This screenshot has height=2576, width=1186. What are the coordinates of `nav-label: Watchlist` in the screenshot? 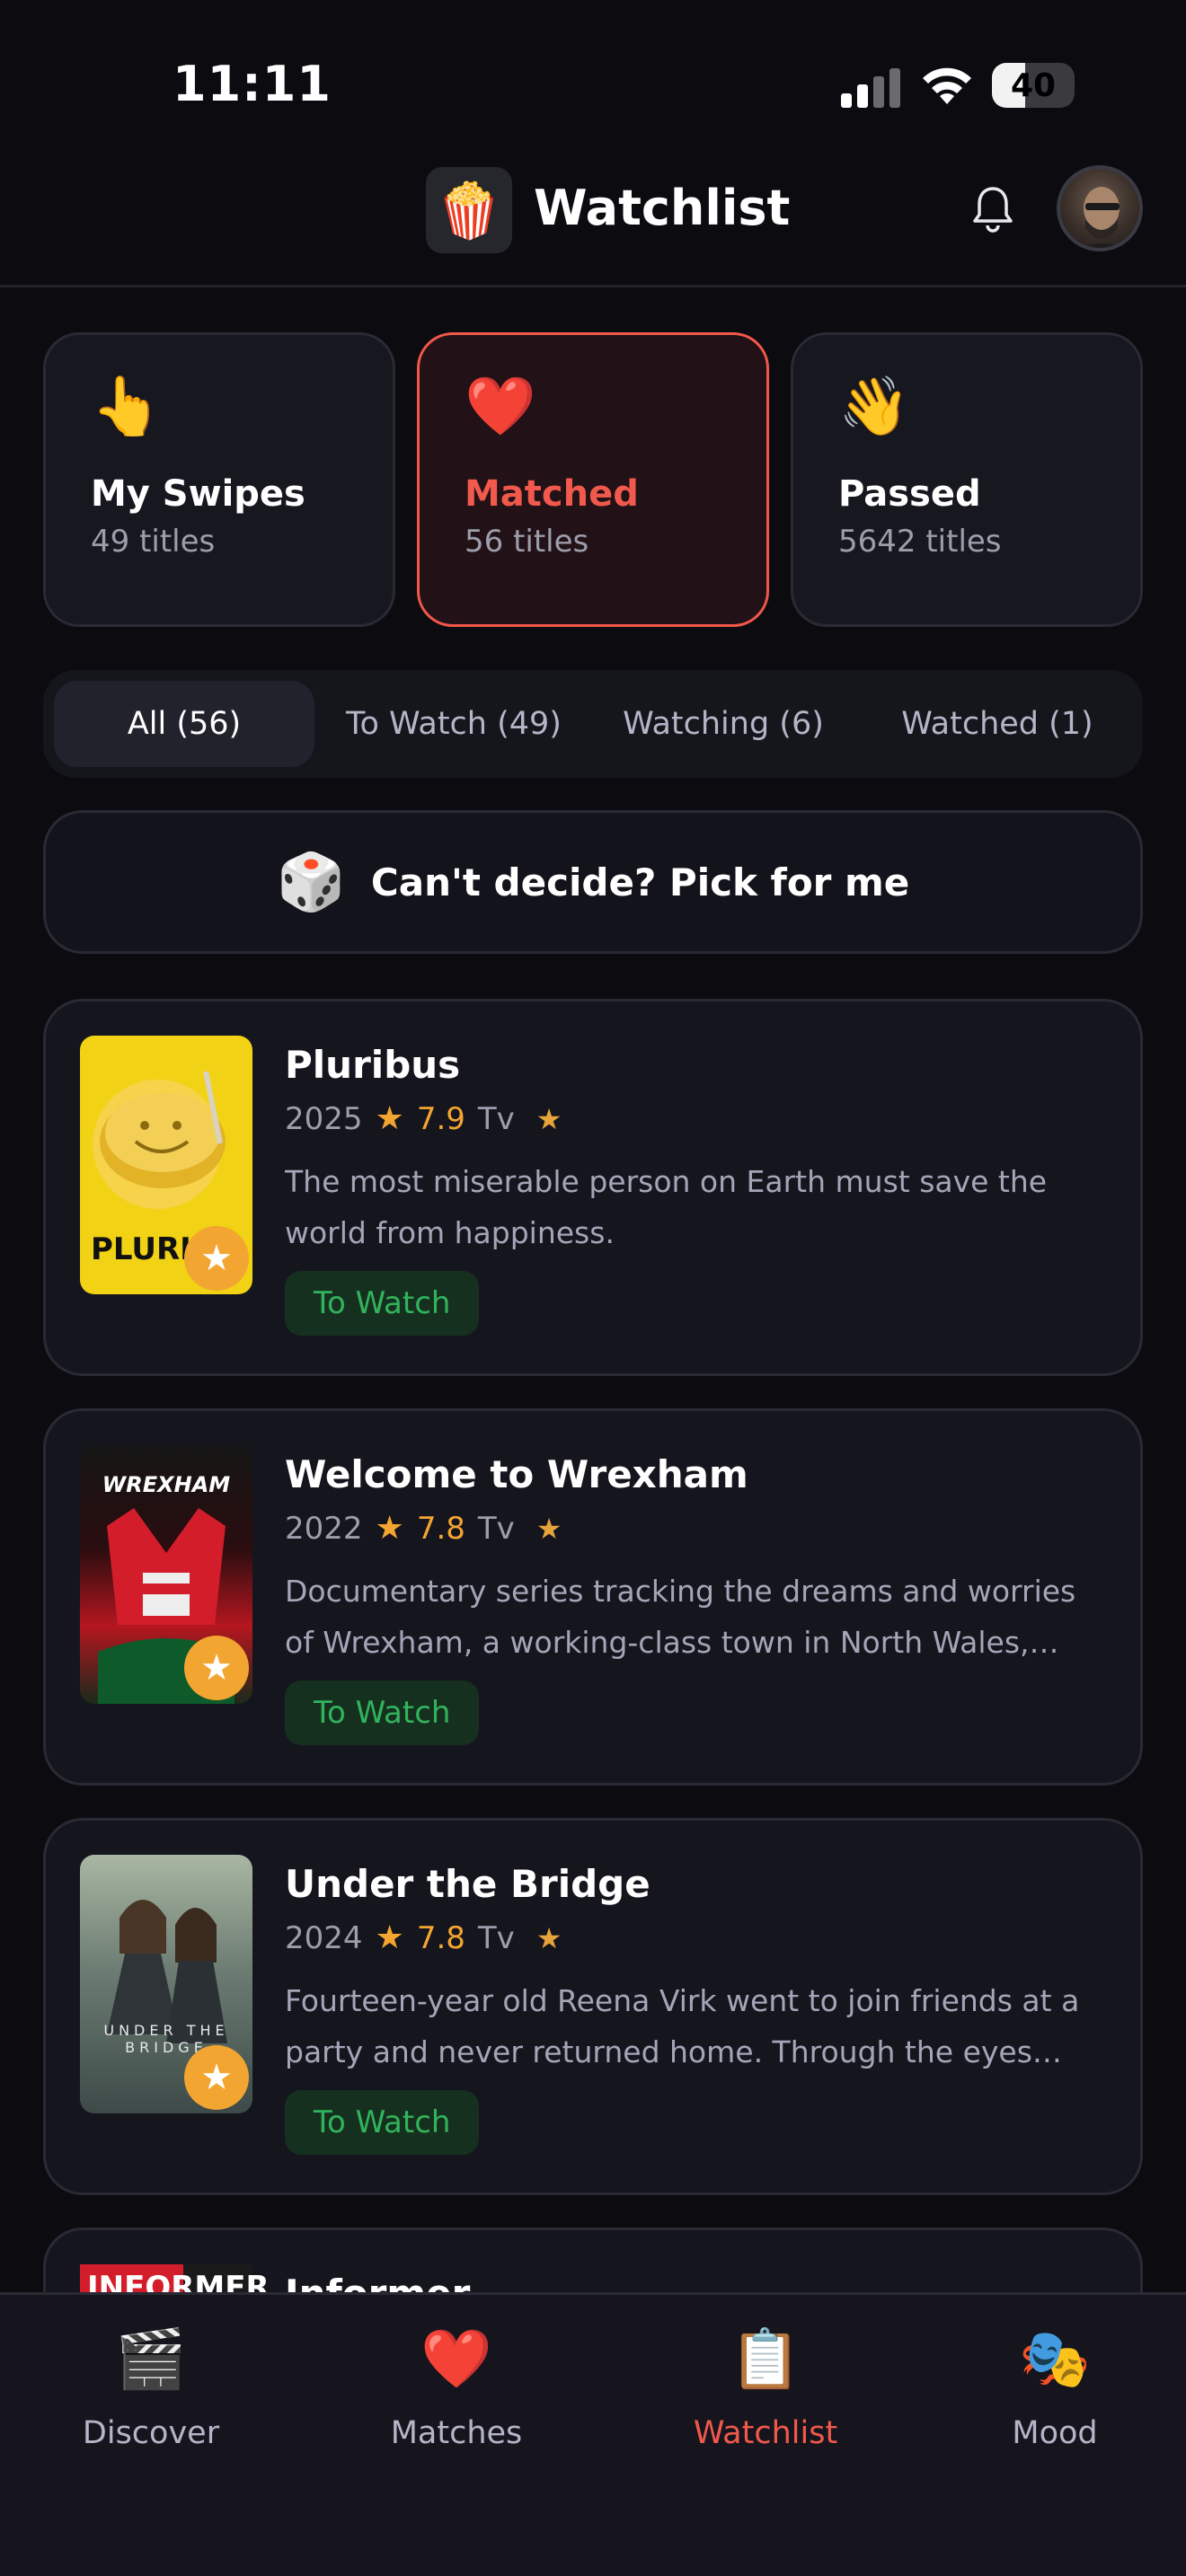 It's located at (765, 2433).